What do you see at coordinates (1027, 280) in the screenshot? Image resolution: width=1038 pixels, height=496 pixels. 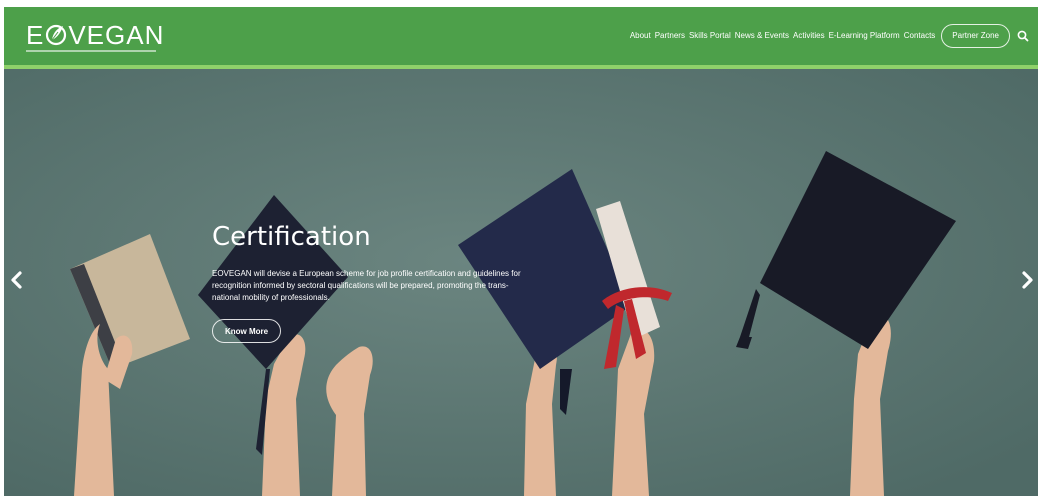 I see `chevron-right-icon` at bounding box center [1027, 280].